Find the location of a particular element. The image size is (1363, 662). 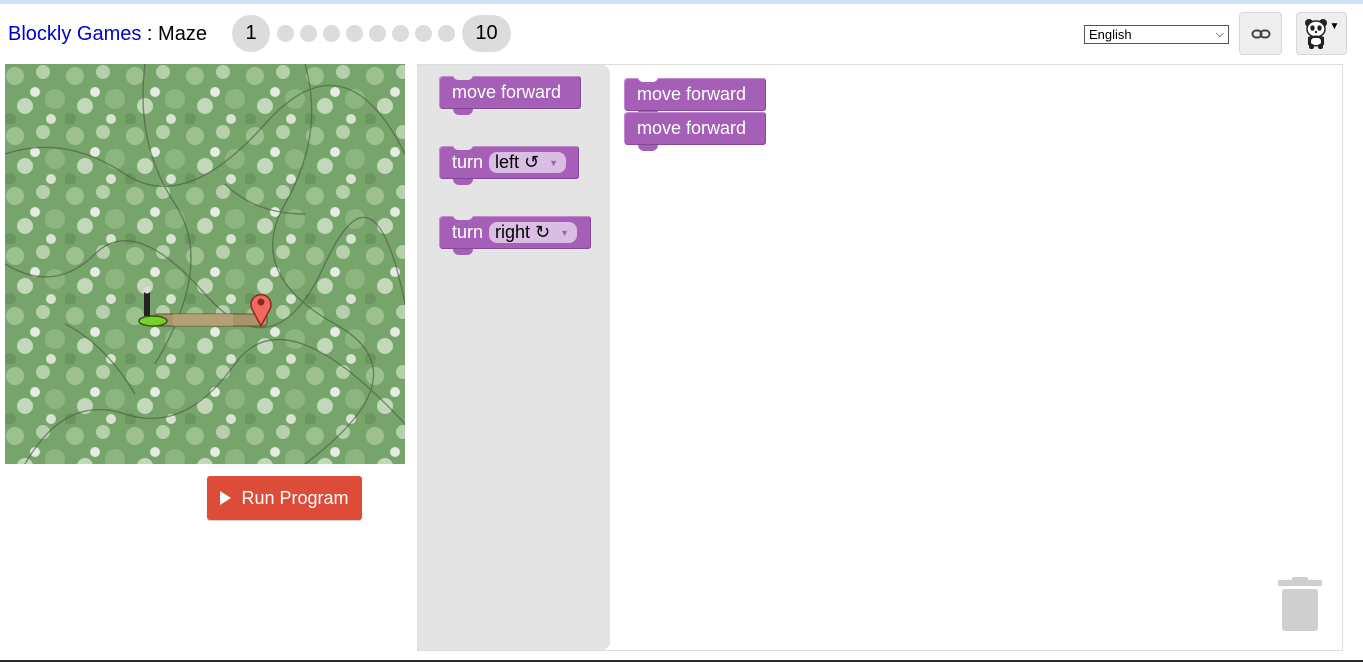

level-5-dot is located at coordinates (354, 33).